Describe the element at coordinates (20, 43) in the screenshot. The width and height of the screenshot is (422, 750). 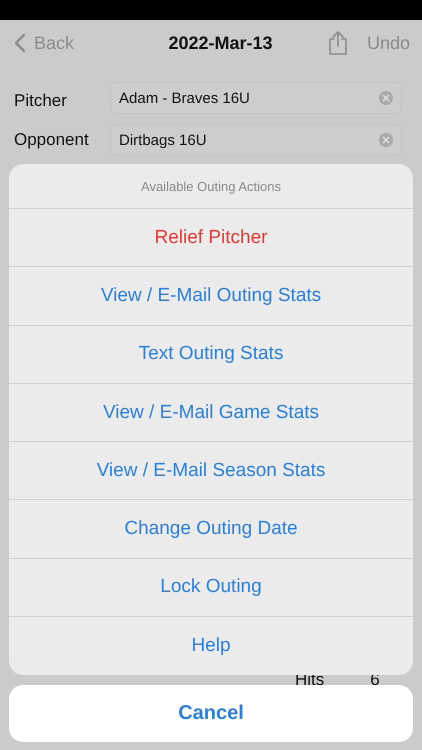
I see `chevron-left-icon` at that location.